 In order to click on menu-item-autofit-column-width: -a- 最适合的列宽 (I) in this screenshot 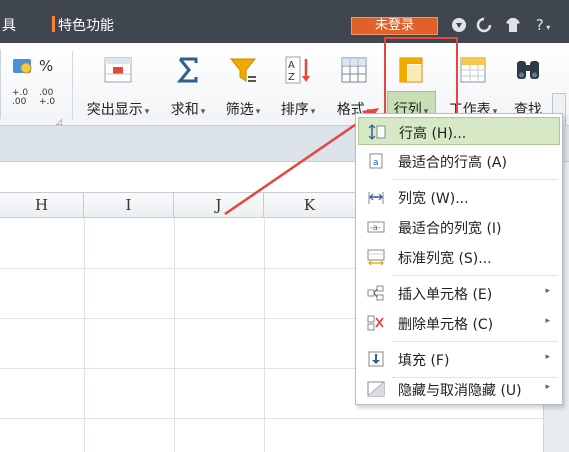, I will do `click(459, 227)`.